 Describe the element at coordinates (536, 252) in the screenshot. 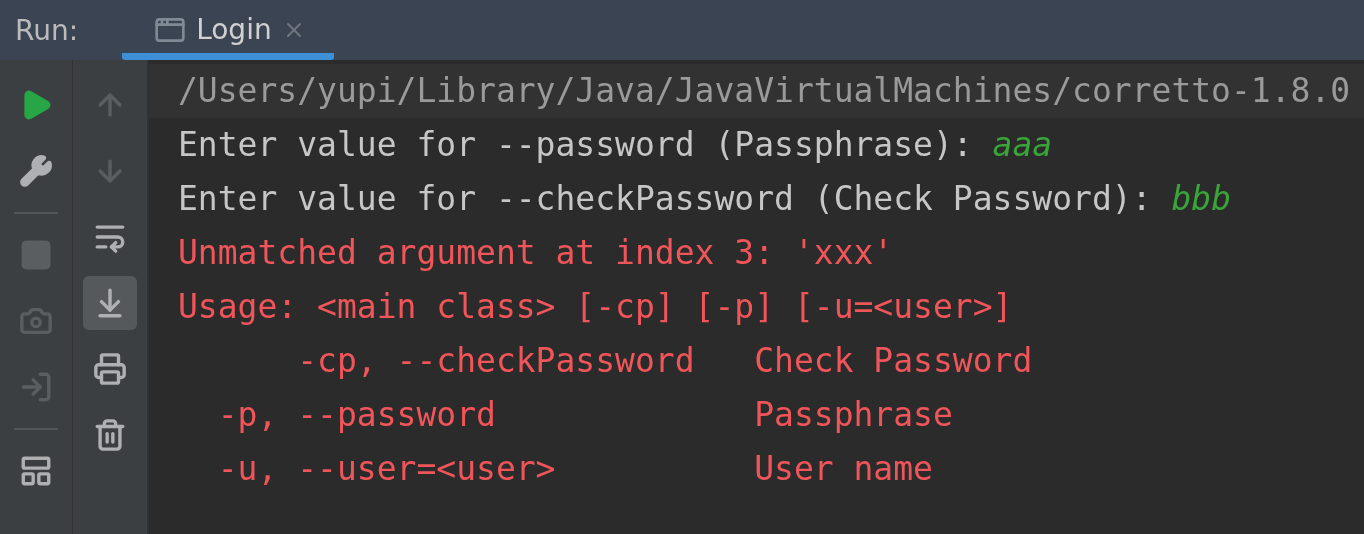

I see `console-line: Unmatched argument at index 3: 'xxx'` at that location.